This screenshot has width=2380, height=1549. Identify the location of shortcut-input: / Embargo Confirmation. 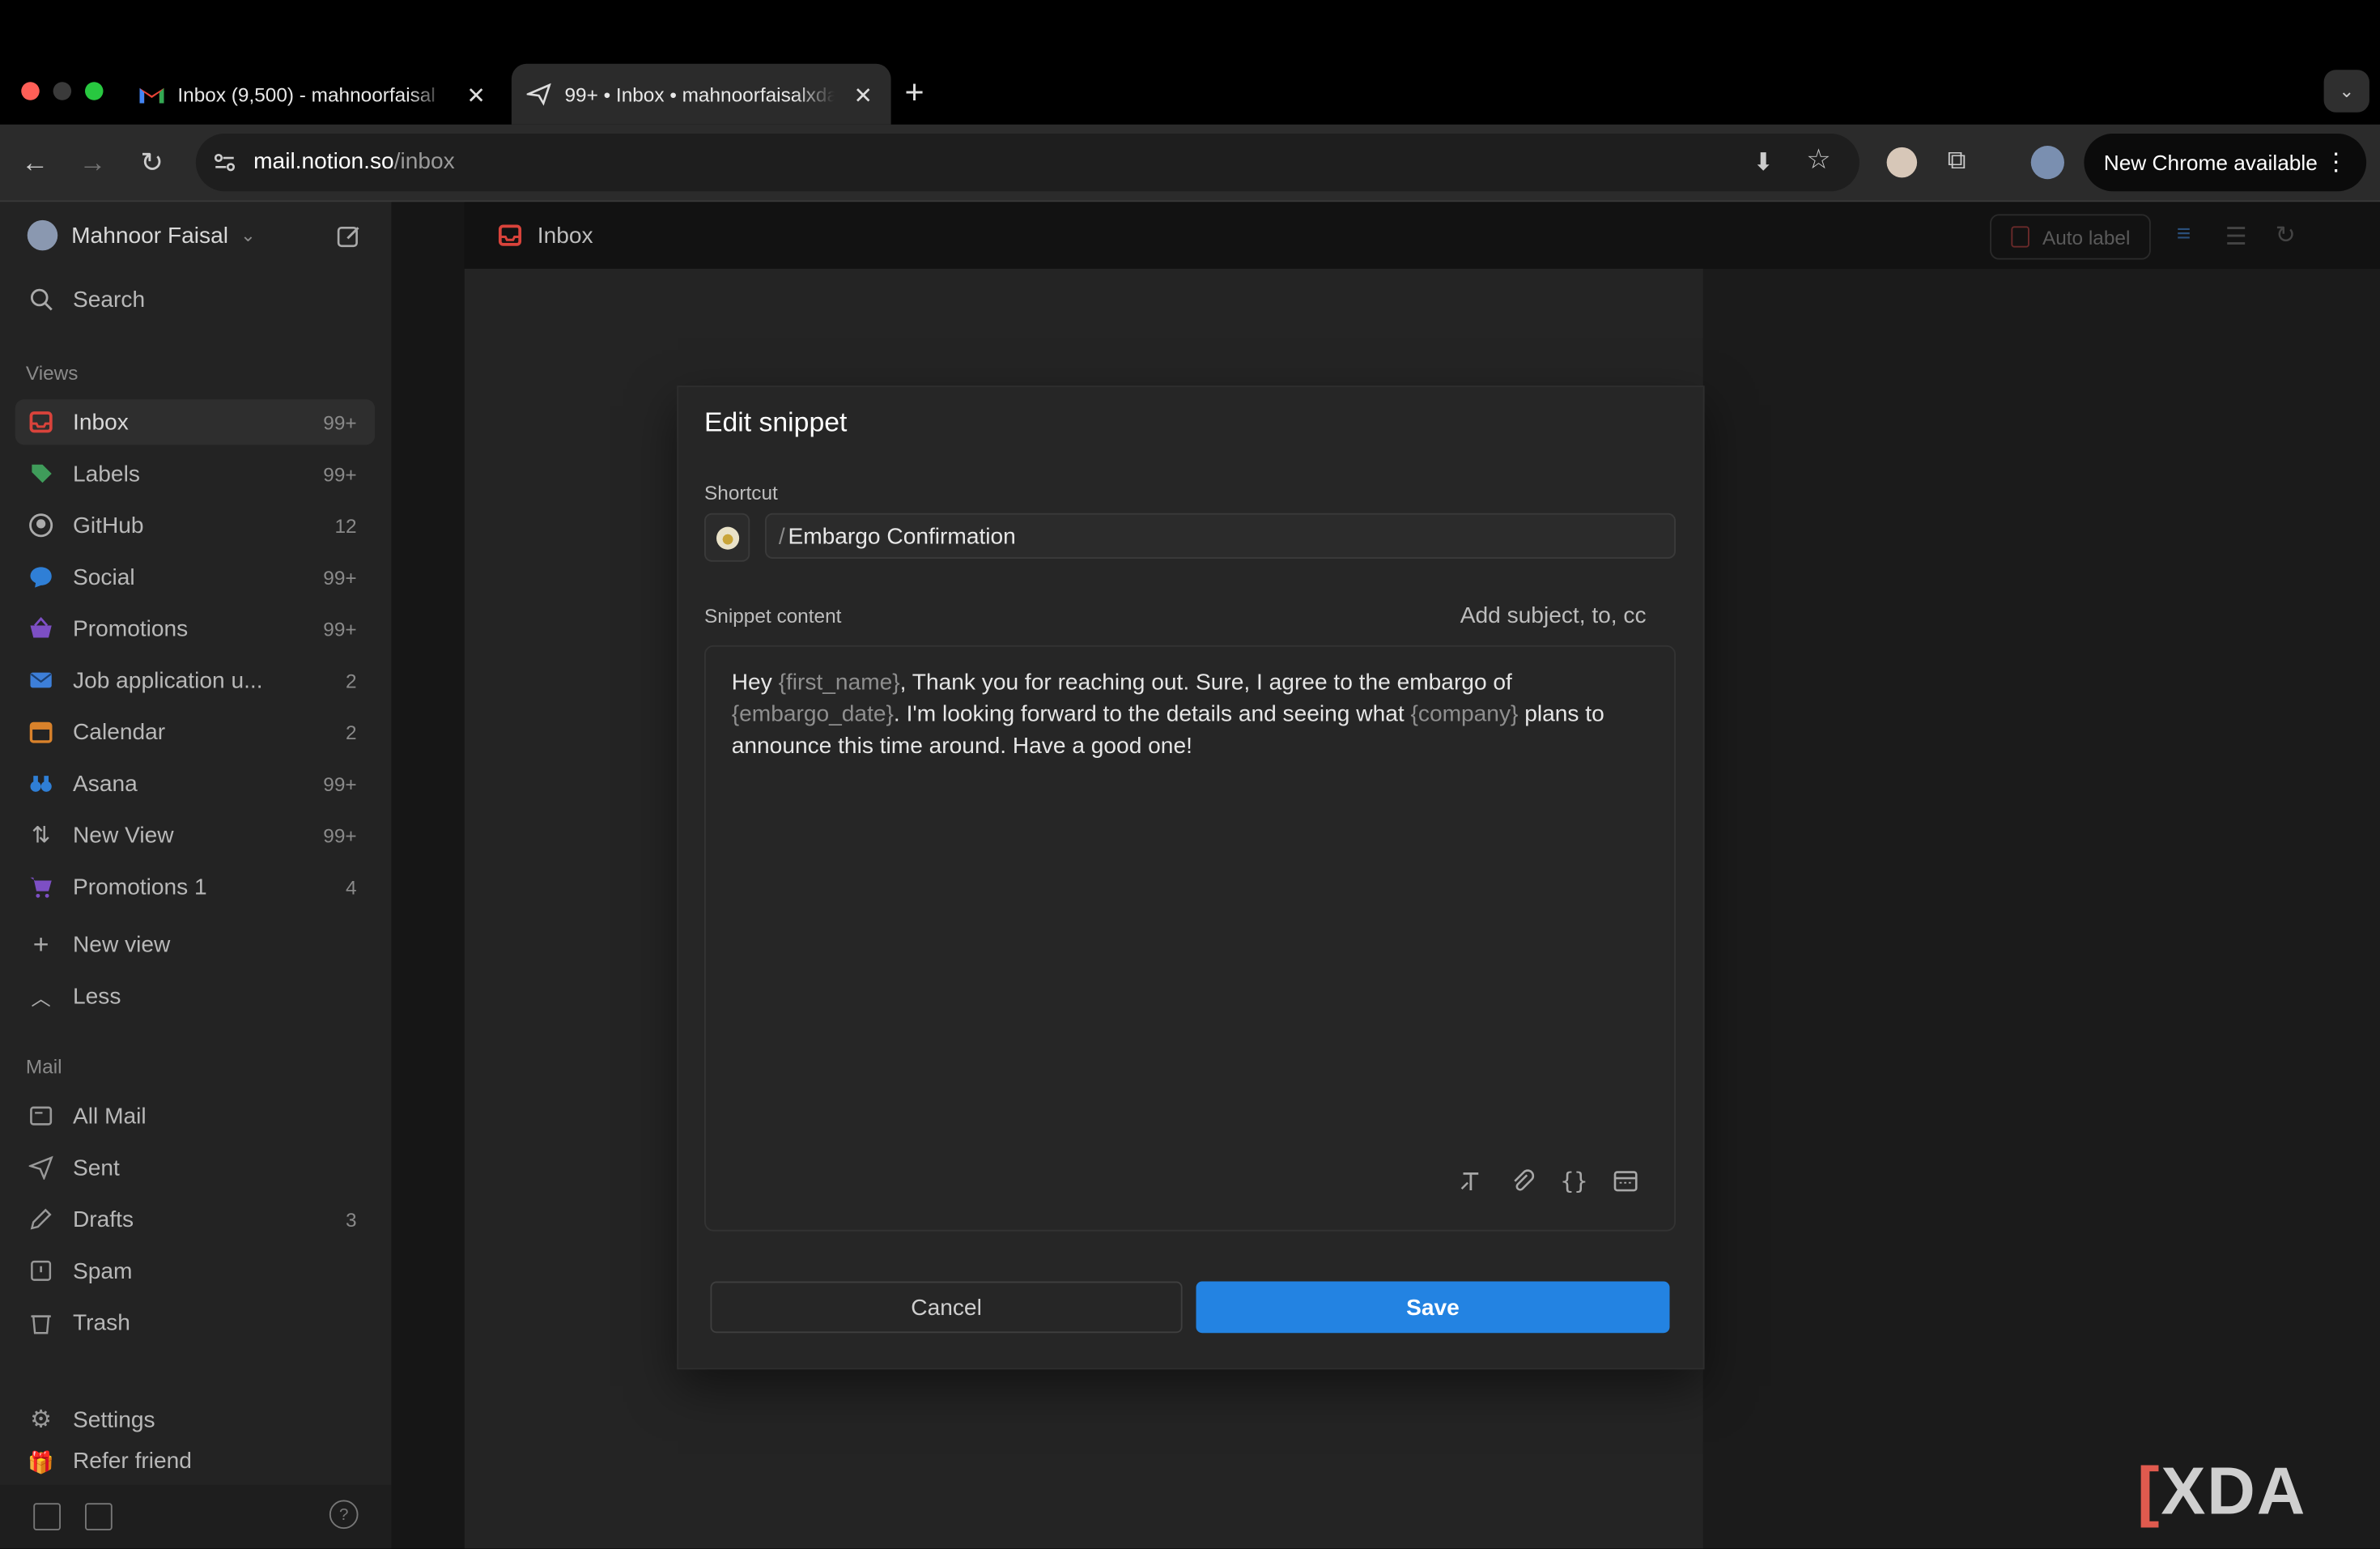
(1220, 536).